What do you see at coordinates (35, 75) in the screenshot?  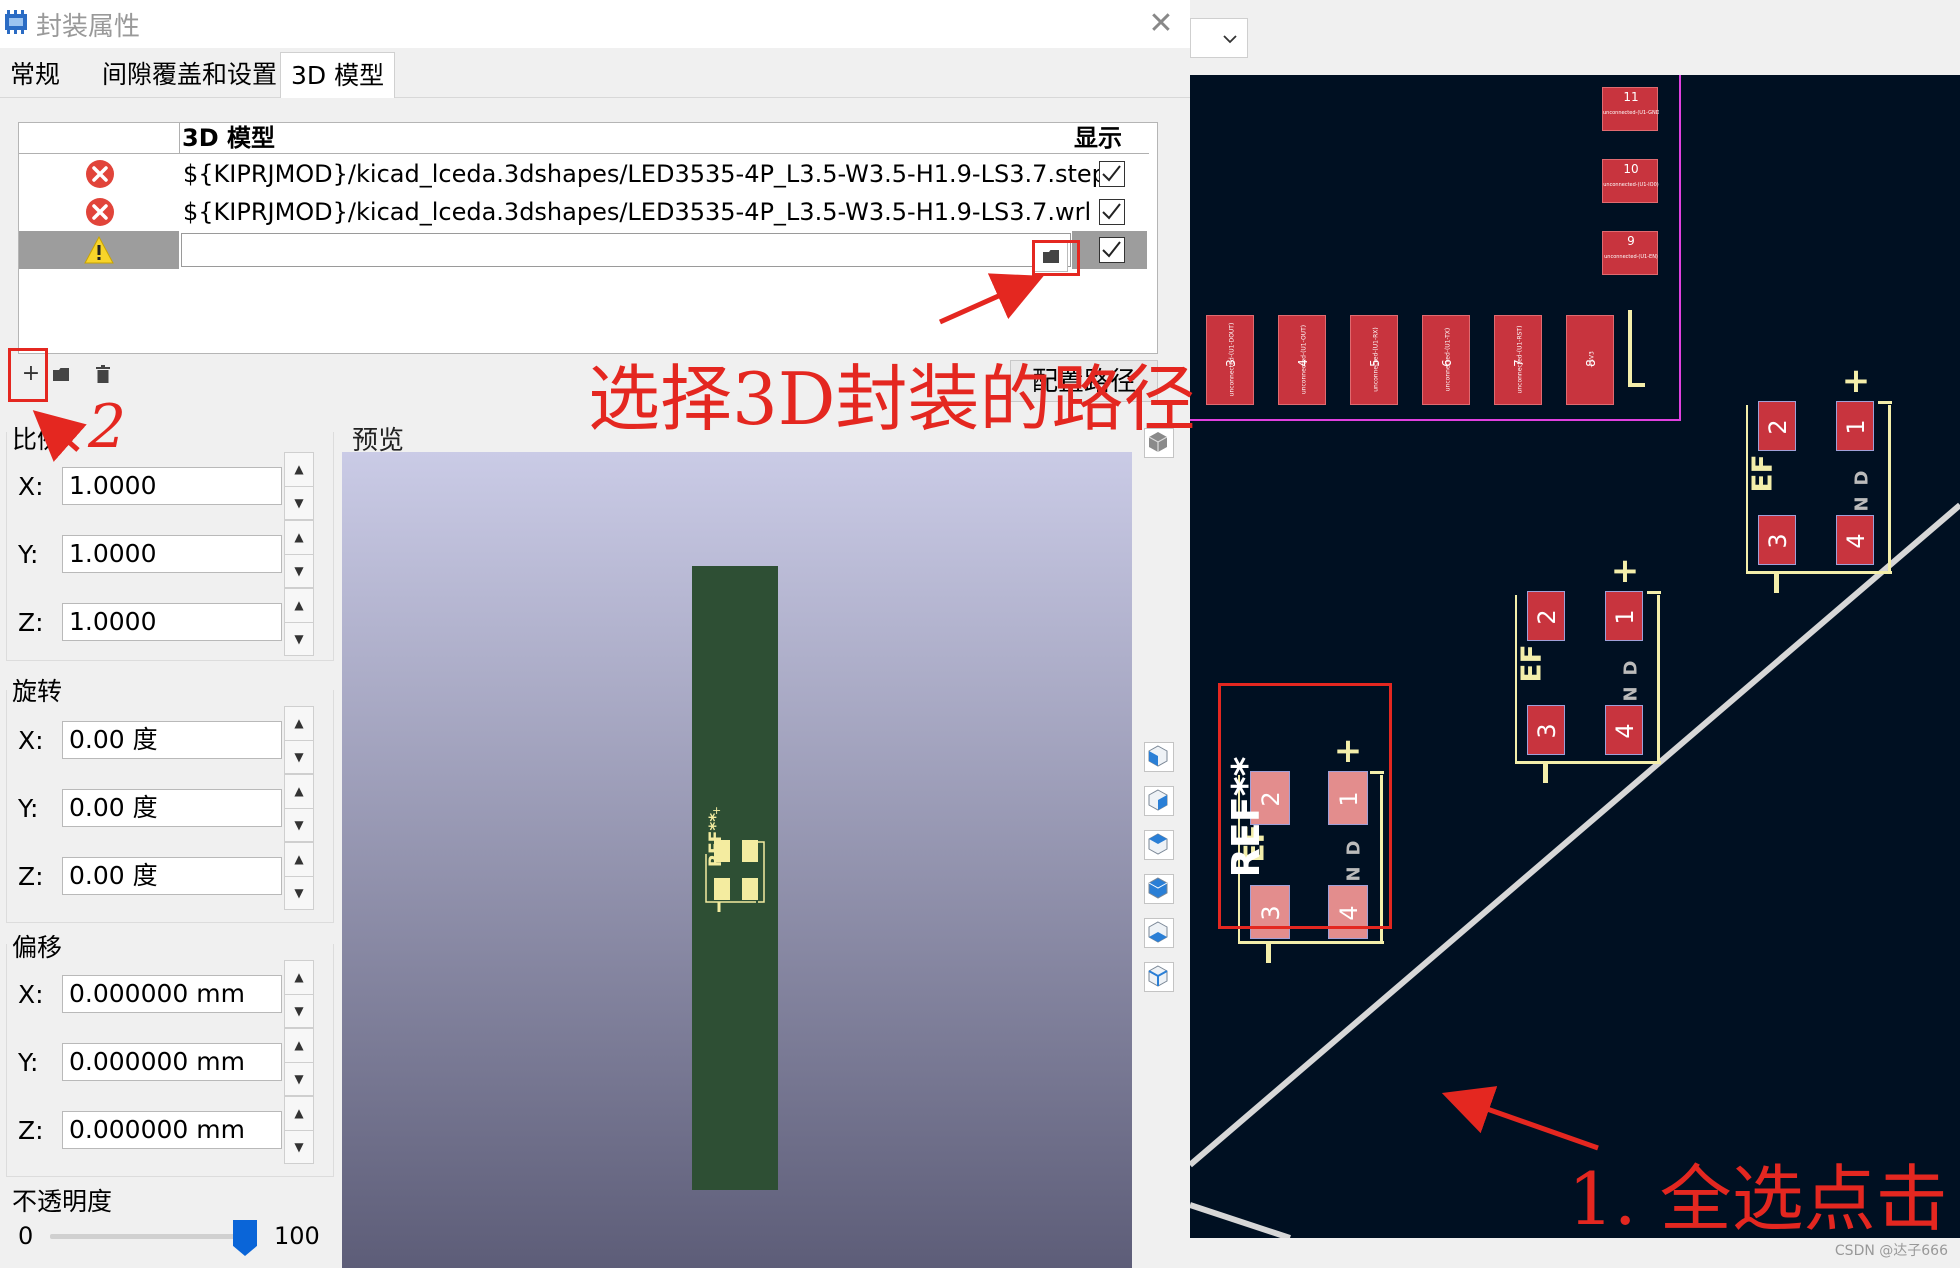 I see `tab-general: 常规` at bounding box center [35, 75].